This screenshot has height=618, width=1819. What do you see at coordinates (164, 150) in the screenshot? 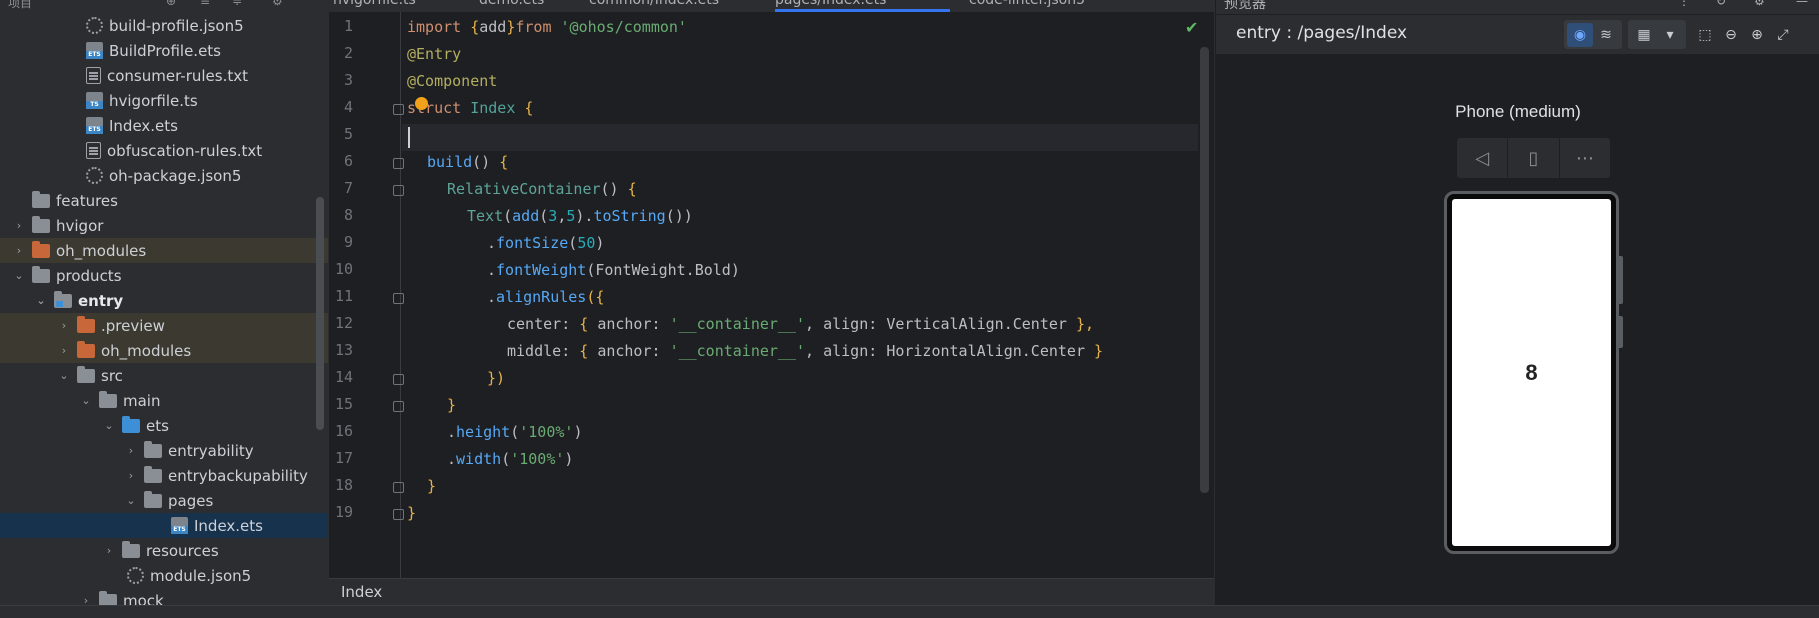
I see `tree-item-obfuscation-rules: obfuscation-rules.txt` at bounding box center [164, 150].